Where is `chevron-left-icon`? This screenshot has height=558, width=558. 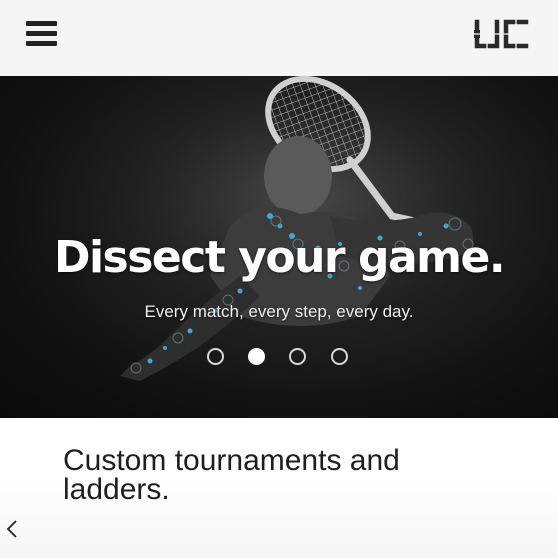
chevron-left-icon is located at coordinates (12, 529).